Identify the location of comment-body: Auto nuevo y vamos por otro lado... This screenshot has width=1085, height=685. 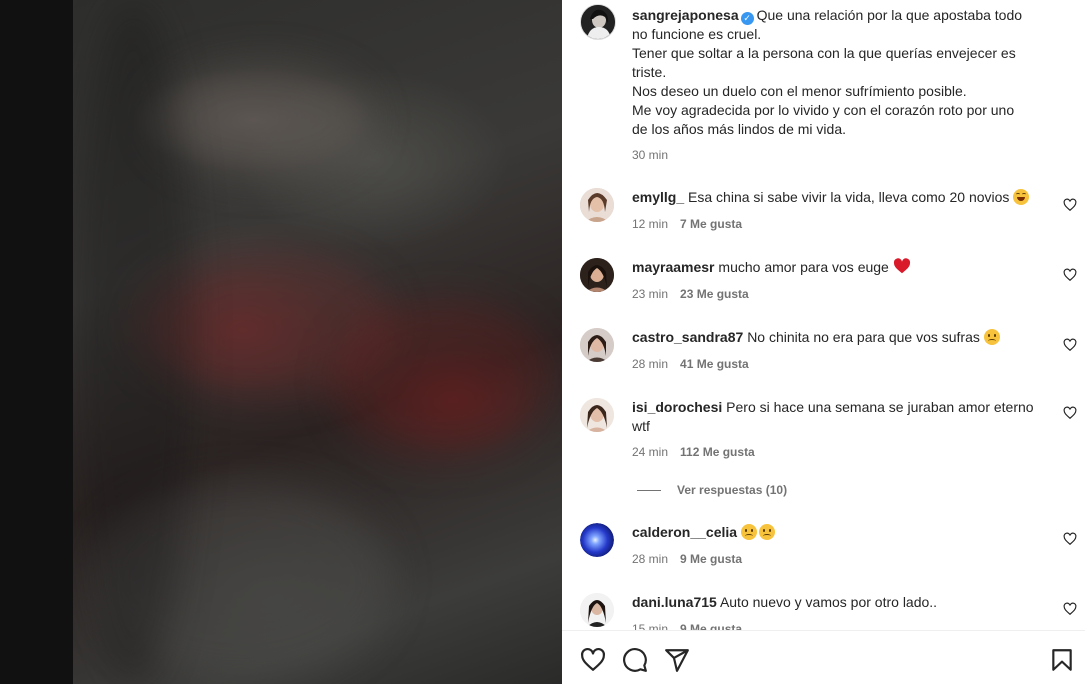
(828, 602).